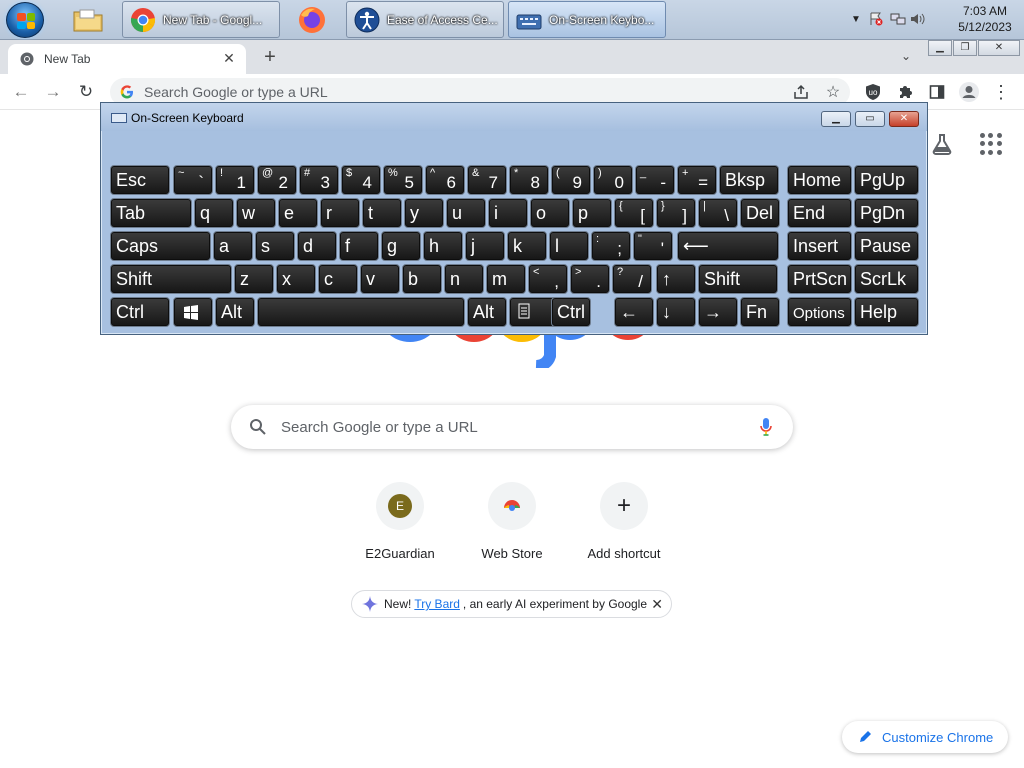  Describe the element at coordinates (171, 279) in the screenshot. I see `key-shift-3-0: Shift` at that location.